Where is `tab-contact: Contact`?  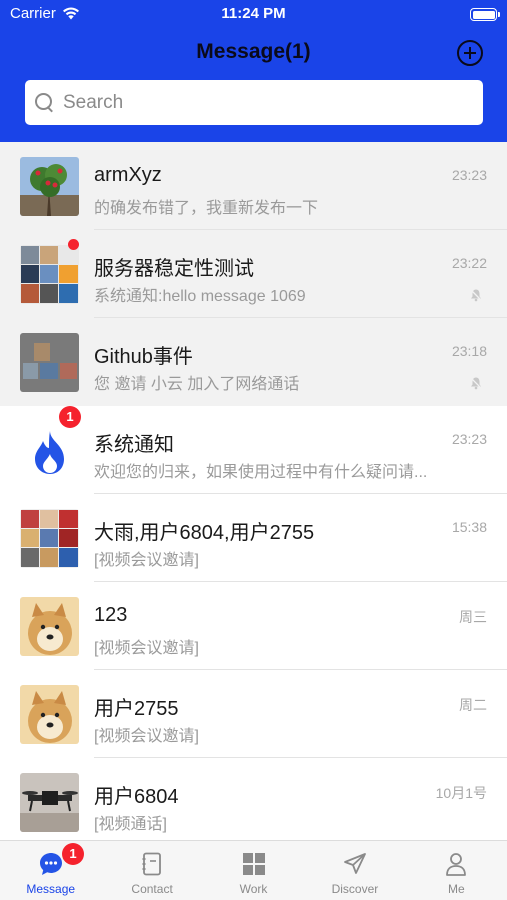
tab-contact: Contact is located at coordinates (151, 870).